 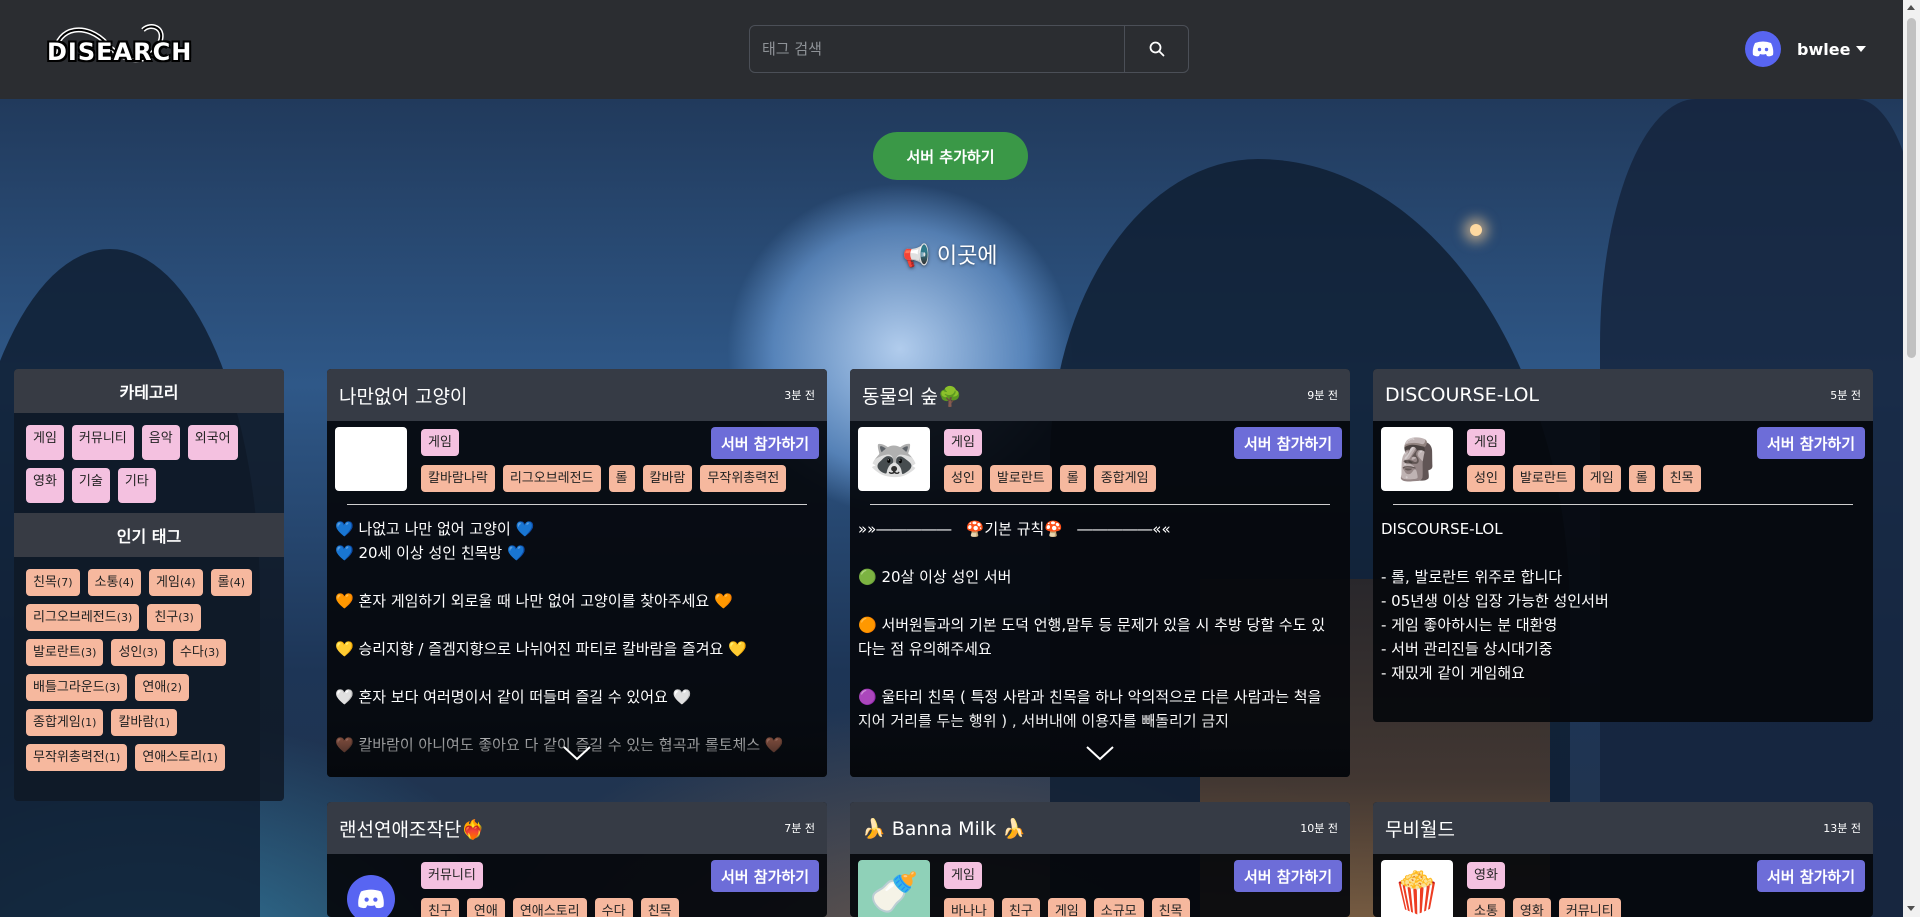 I want to click on card-tag-chip: 연애스토리, so click(x=549, y=907).